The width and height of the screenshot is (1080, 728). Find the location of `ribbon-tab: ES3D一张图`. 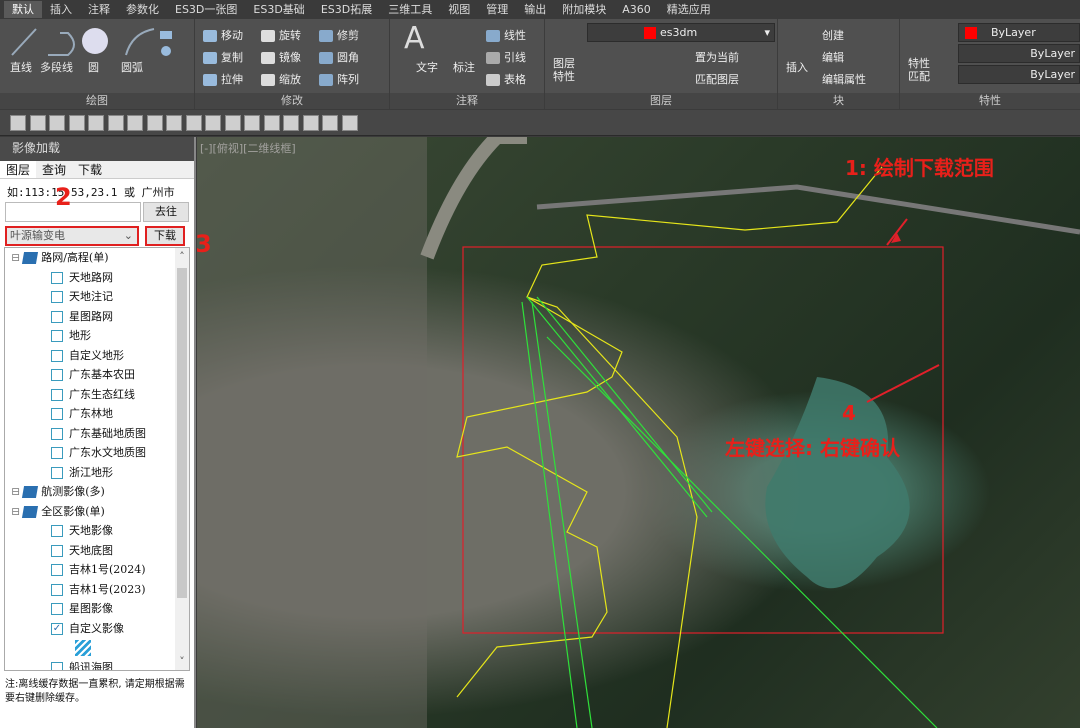

ribbon-tab: ES3D一张图 is located at coordinates (206, 9).